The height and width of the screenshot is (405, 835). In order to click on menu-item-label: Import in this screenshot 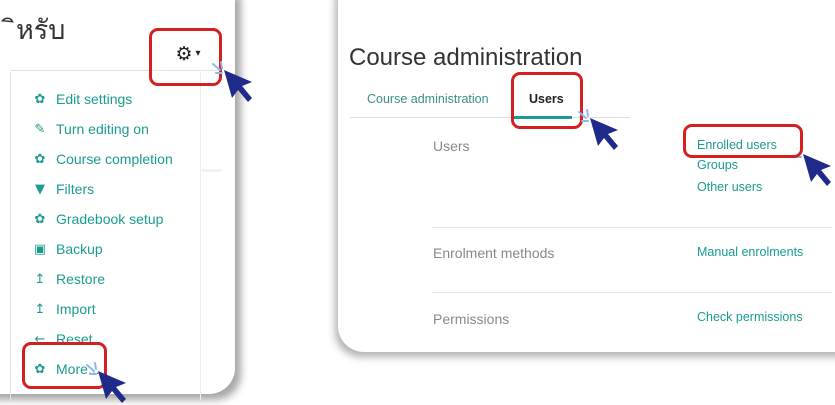, I will do `click(76, 309)`.